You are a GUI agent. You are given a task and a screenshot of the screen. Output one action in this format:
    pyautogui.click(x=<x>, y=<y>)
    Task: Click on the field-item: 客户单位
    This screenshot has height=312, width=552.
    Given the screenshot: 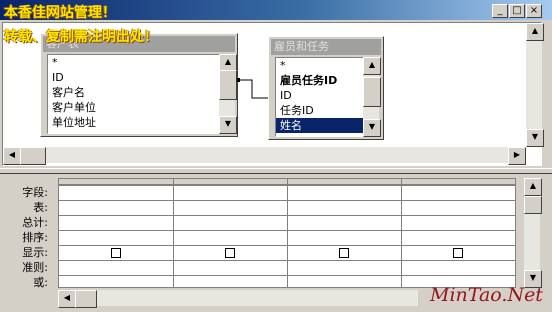 What is the action you would take?
    pyautogui.click(x=134, y=107)
    